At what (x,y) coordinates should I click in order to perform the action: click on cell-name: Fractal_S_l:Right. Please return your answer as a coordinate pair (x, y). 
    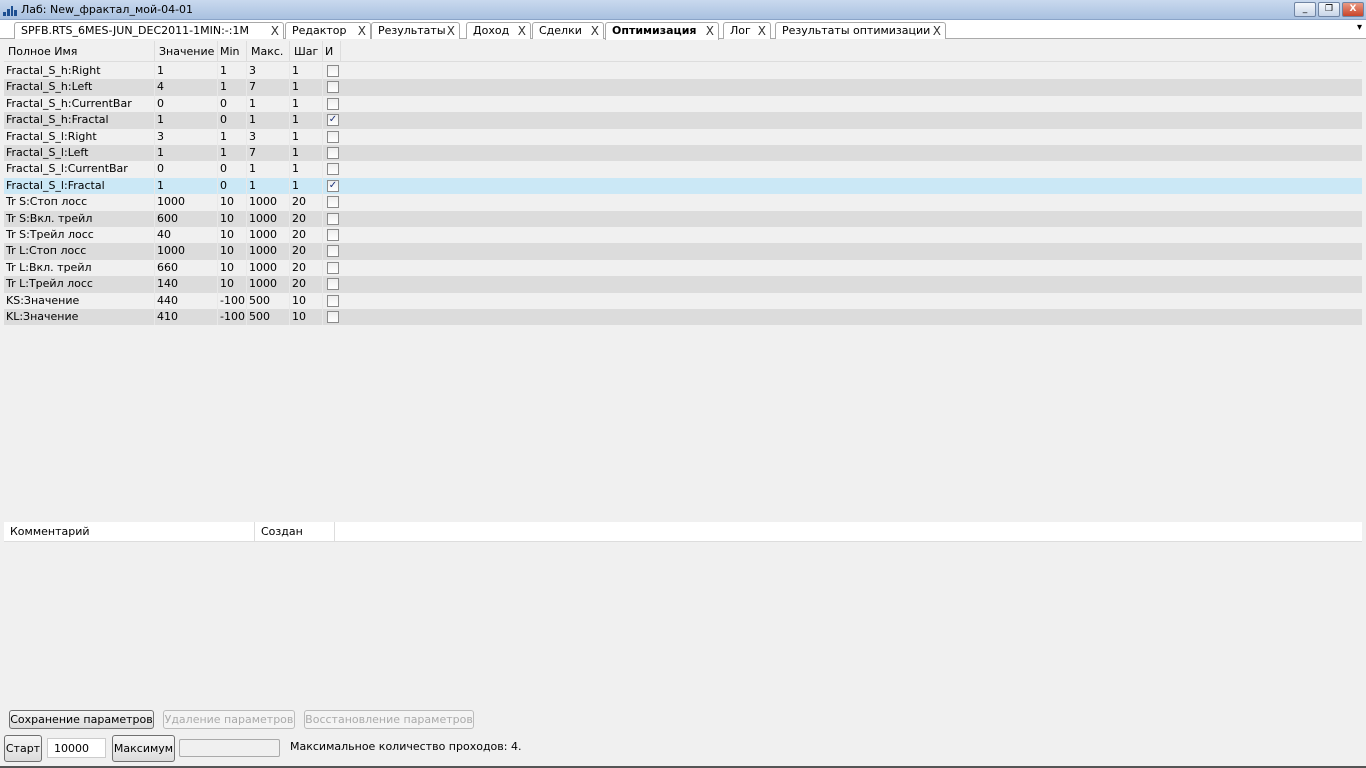
    Looking at the image, I should click on (79, 136).